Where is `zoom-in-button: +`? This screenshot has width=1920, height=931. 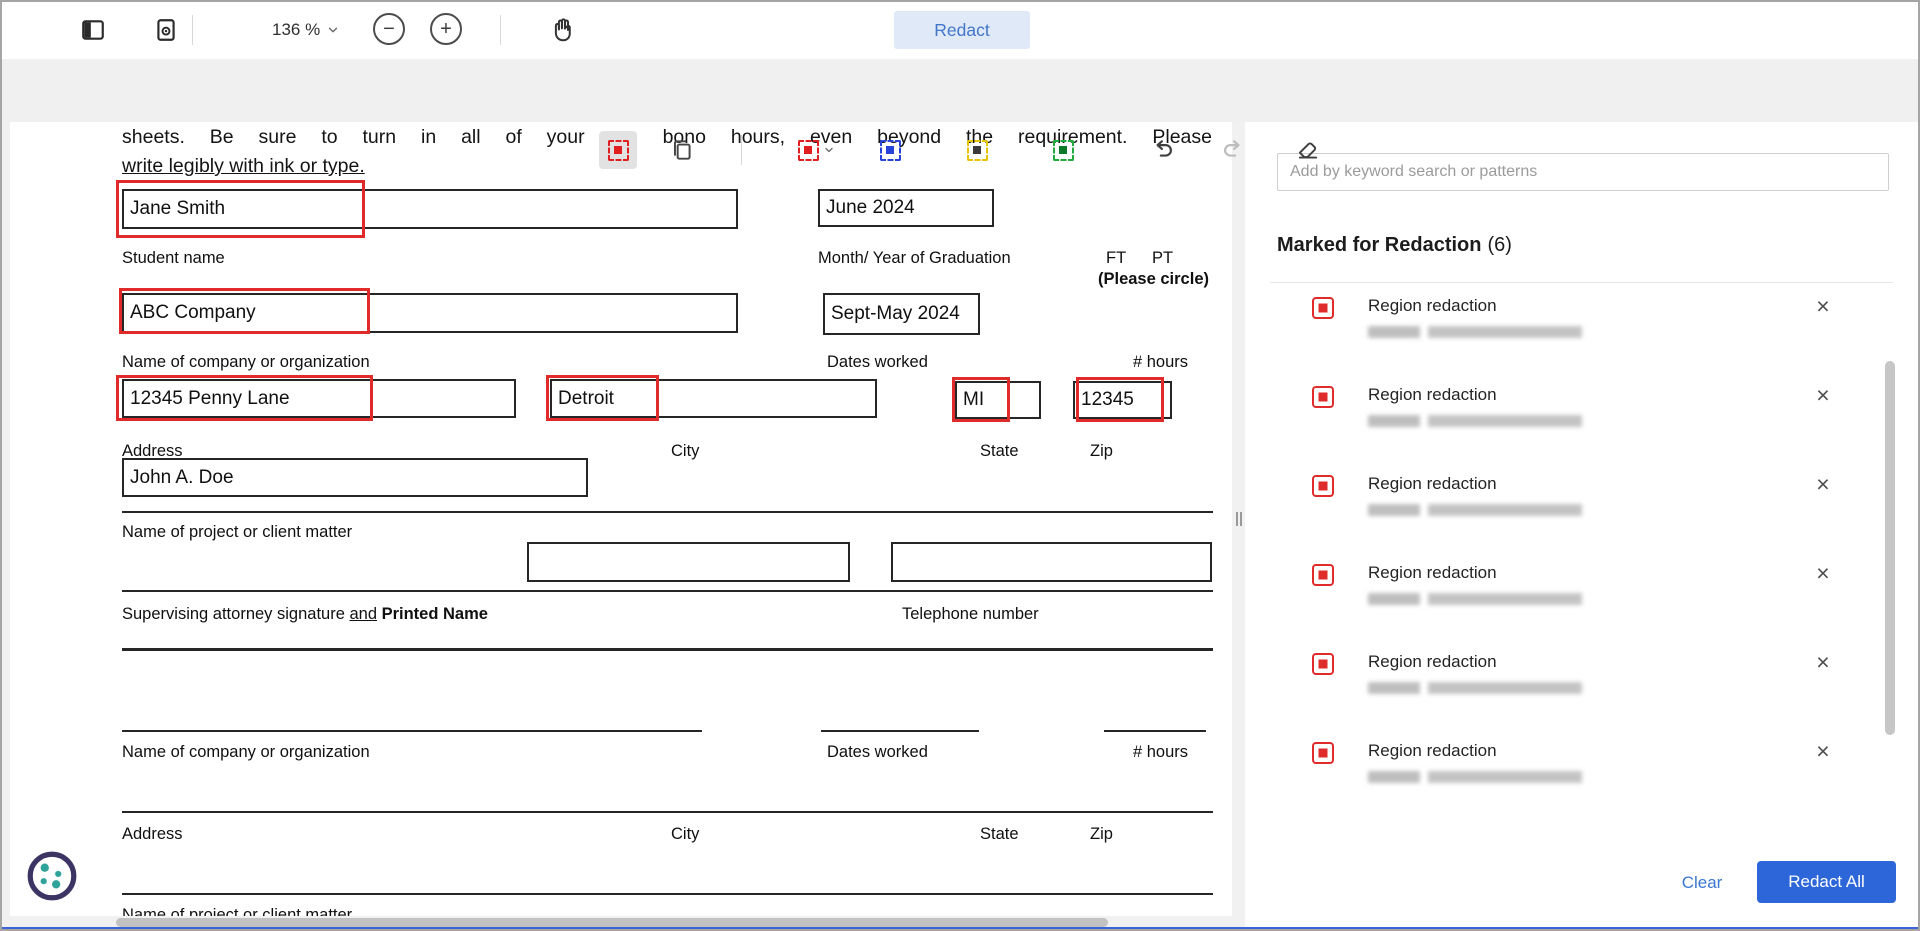 zoom-in-button: + is located at coordinates (446, 29).